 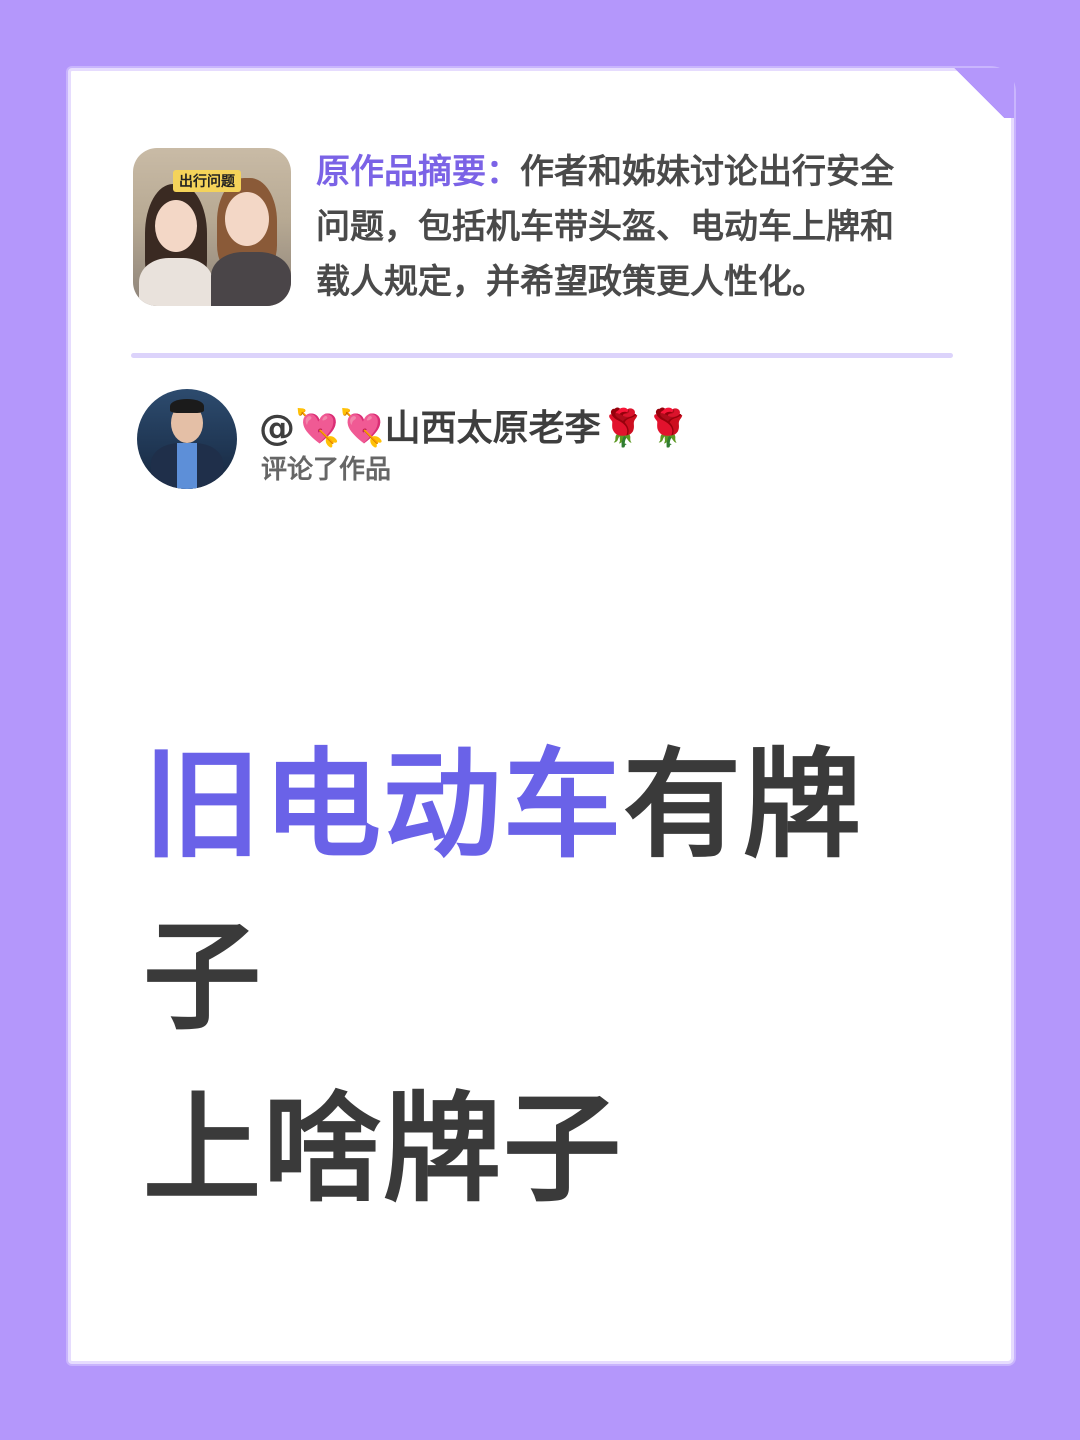 What do you see at coordinates (247, 219) in the screenshot?
I see `thumbnail-figure-right-face` at bounding box center [247, 219].